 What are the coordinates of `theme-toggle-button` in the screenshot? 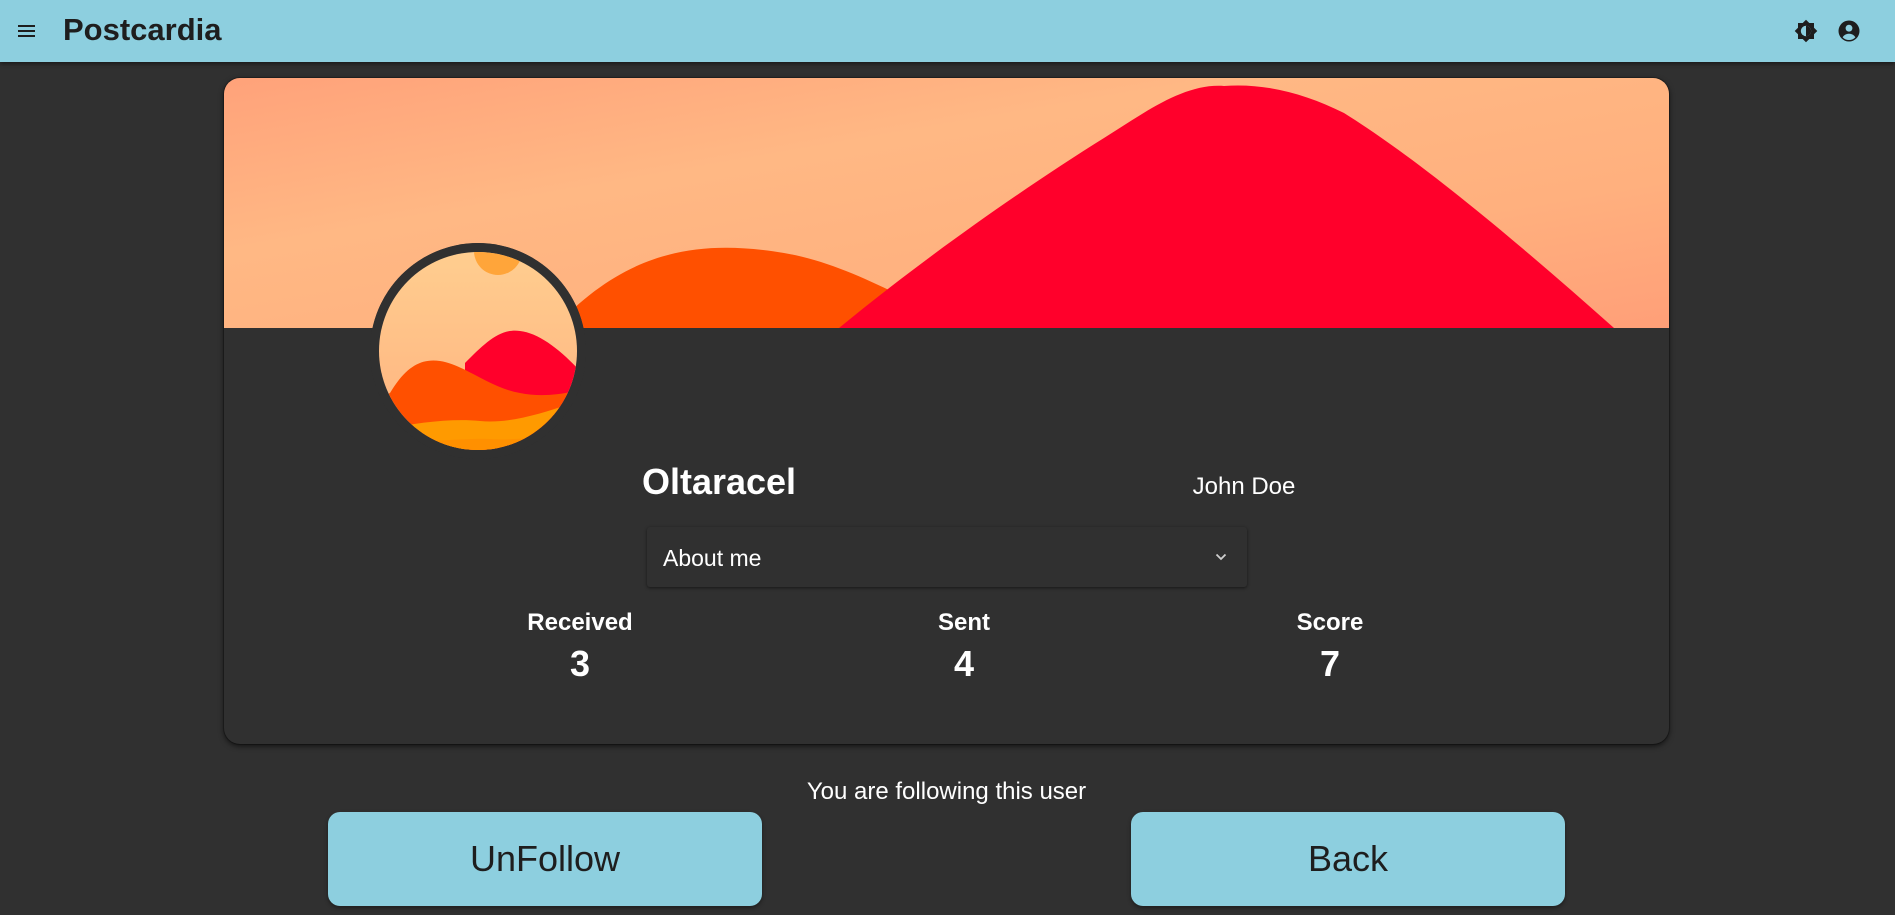 It's located at (1806, 31).